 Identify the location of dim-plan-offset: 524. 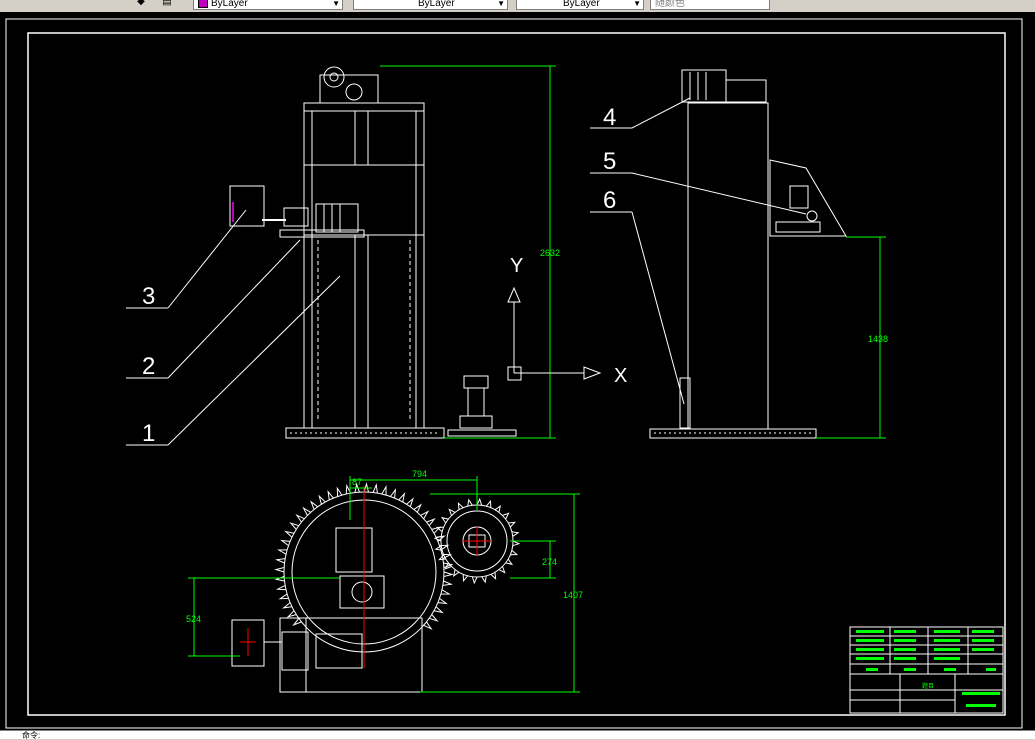
(193, 619).